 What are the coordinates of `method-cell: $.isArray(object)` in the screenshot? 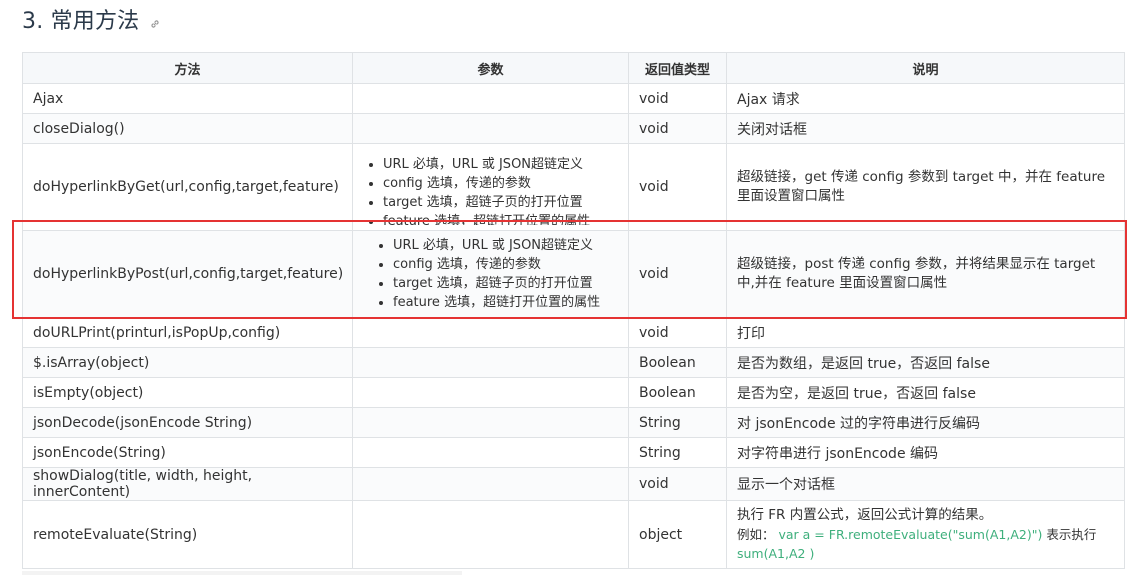 It's located at (187, 362).